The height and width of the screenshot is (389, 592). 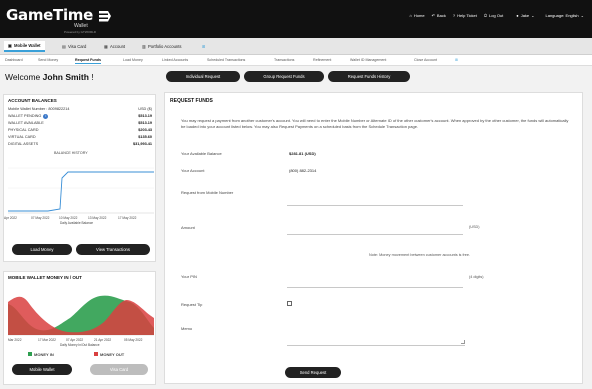 What do you see at coordinates (106, 46) in the screenshot?
I see `account-icon: ▦` at bounding box center [106, 46].